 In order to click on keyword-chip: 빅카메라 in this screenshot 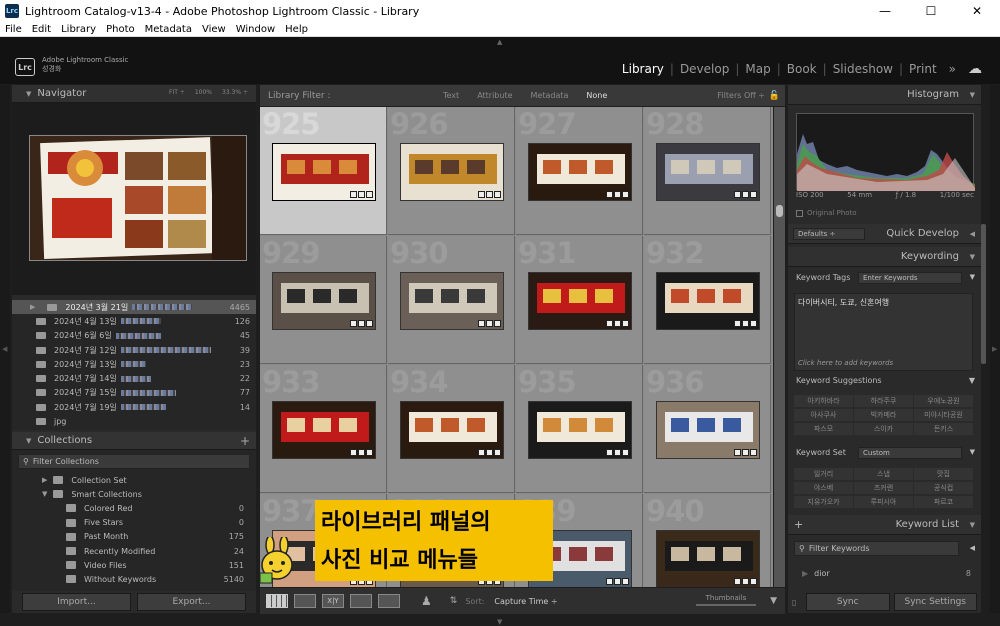, I will do `click(883, 415)`.